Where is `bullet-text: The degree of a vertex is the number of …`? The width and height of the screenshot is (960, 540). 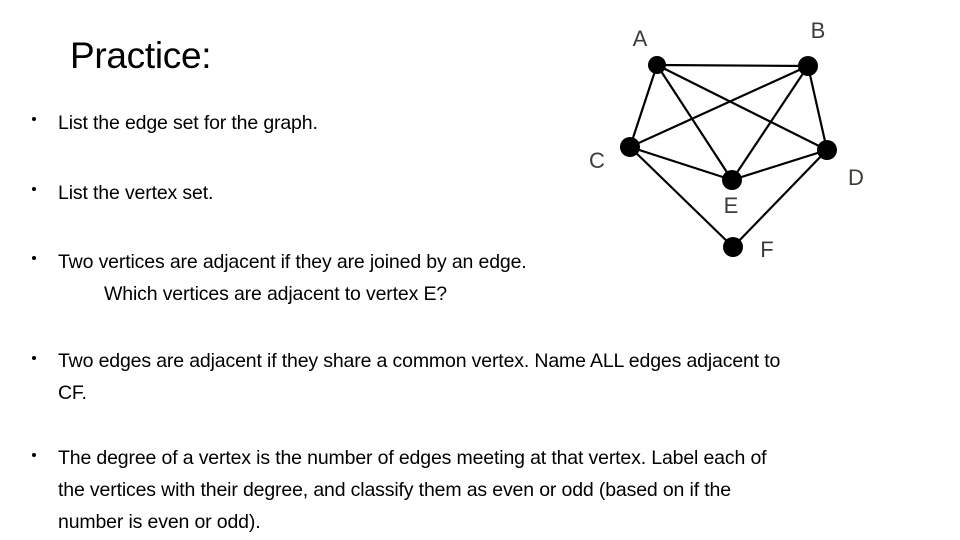
bullet-text: The degree of a vertex is the number of … is located at coordinates (412, 490).